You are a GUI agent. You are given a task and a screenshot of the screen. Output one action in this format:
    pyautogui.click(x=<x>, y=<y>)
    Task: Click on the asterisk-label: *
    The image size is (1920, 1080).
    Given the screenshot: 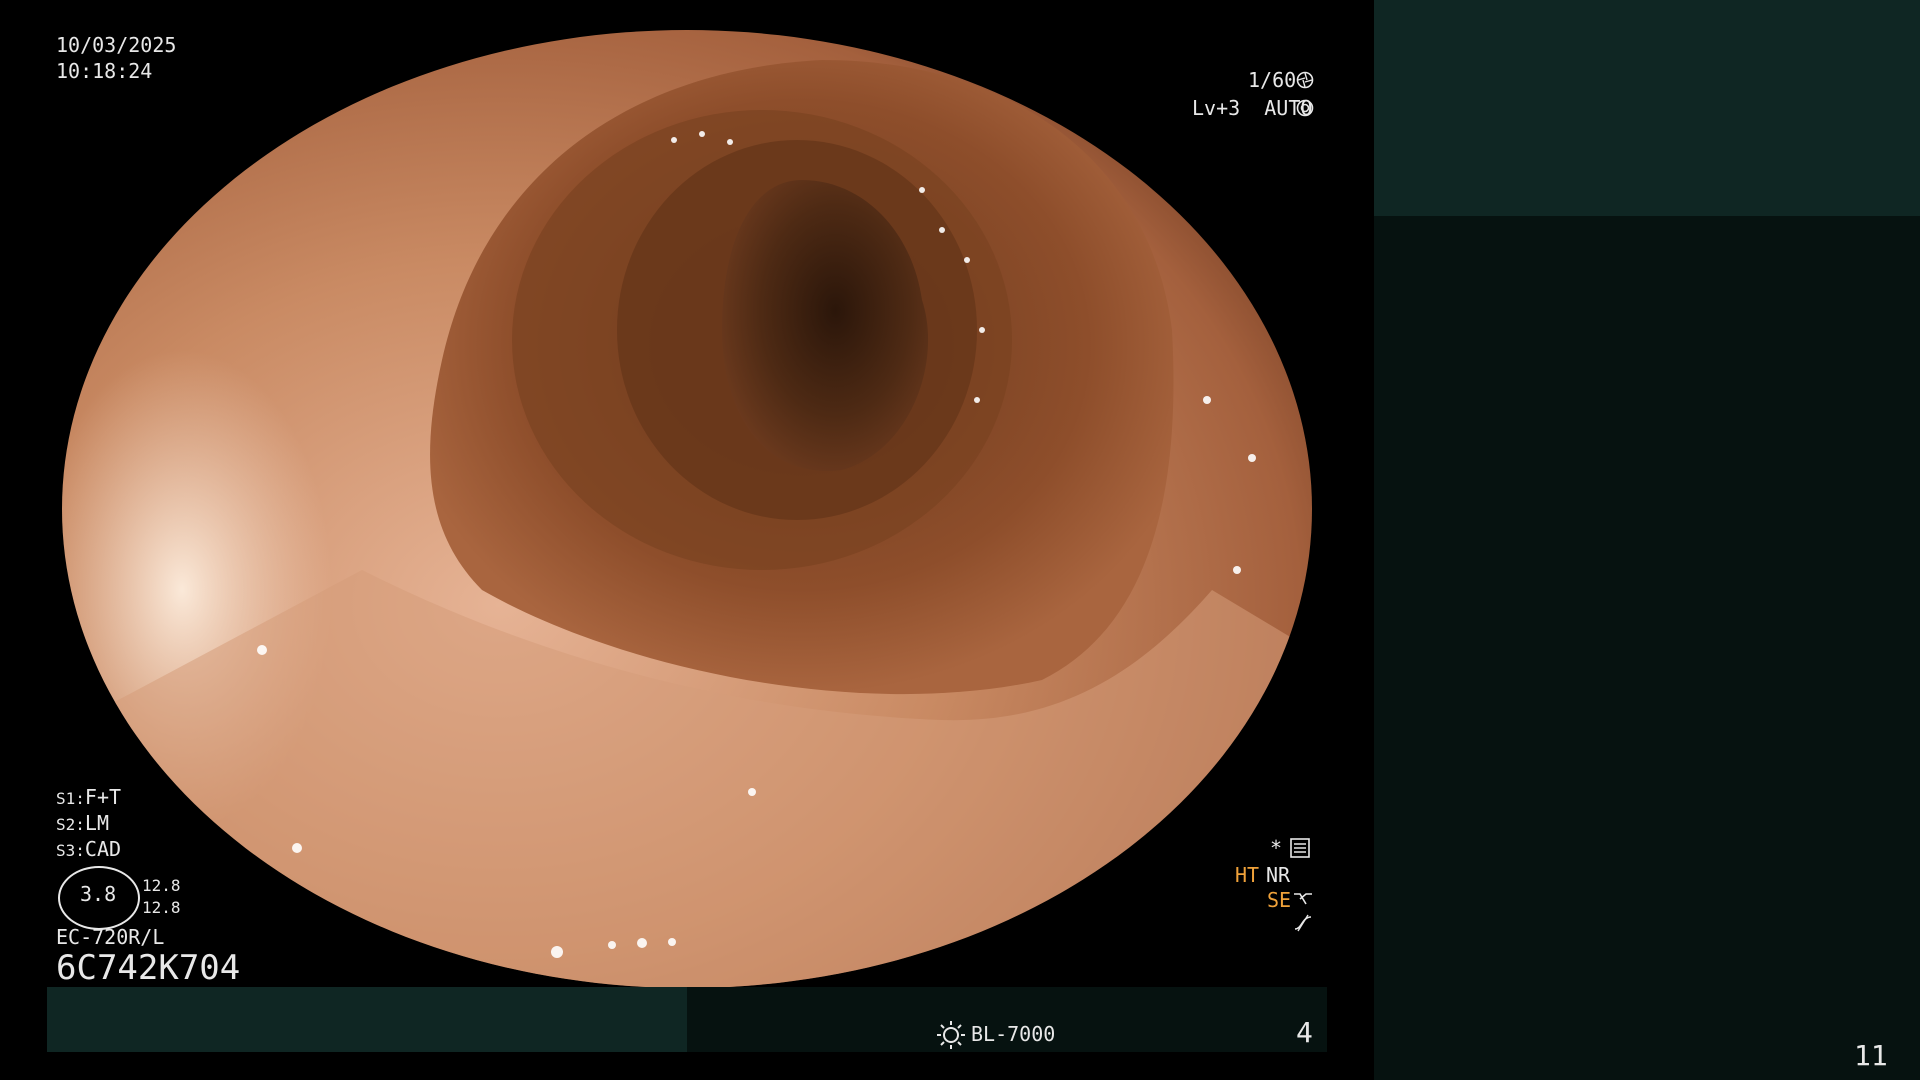 What is the action you would take?
    pyautogui.click(x=1276, y=848)
    